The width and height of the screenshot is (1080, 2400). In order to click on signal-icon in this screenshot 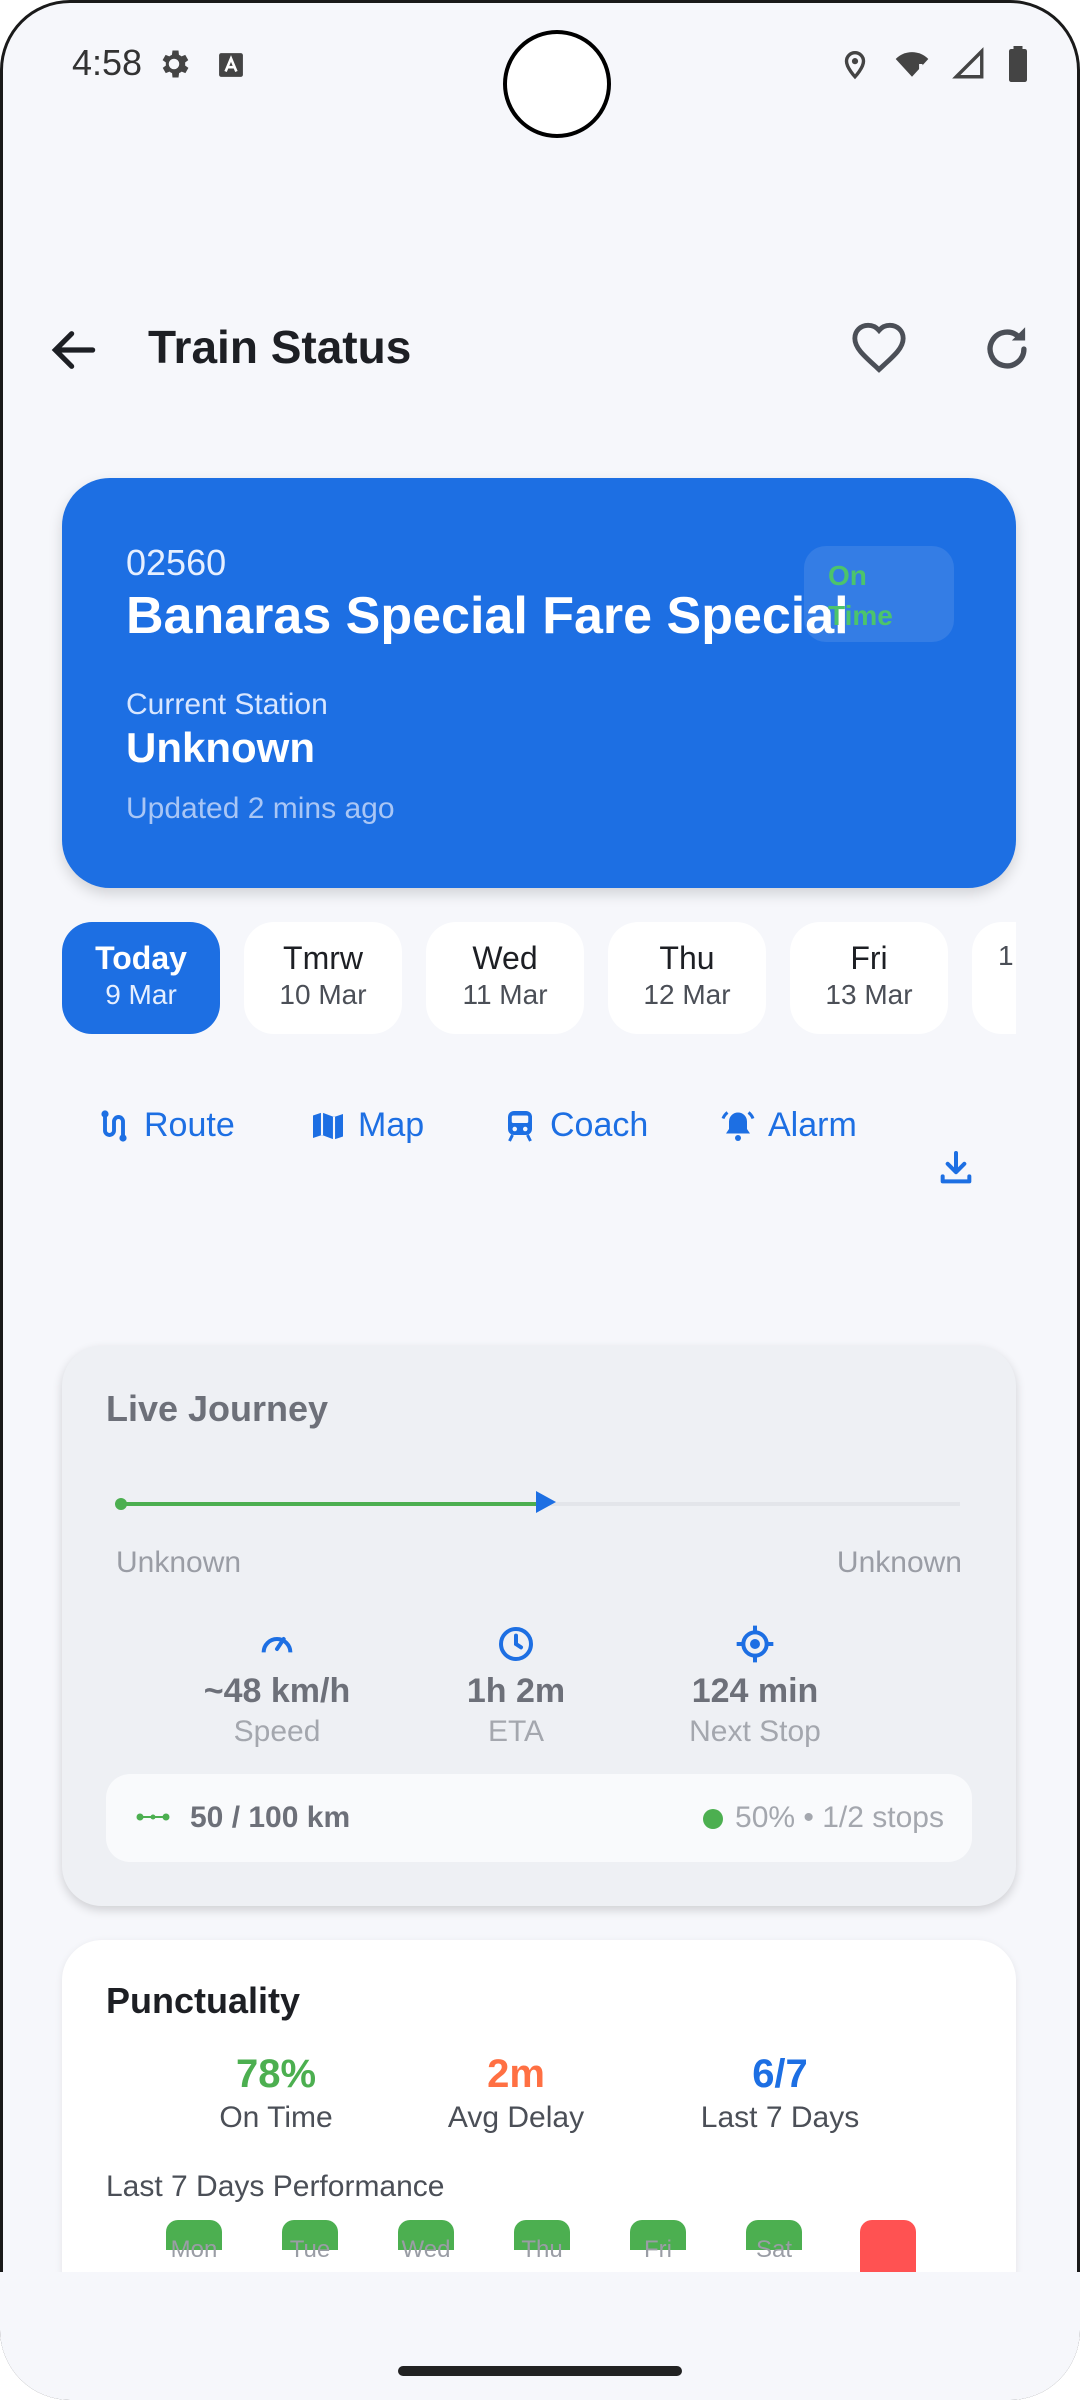, I will do `click(968, 63)`.